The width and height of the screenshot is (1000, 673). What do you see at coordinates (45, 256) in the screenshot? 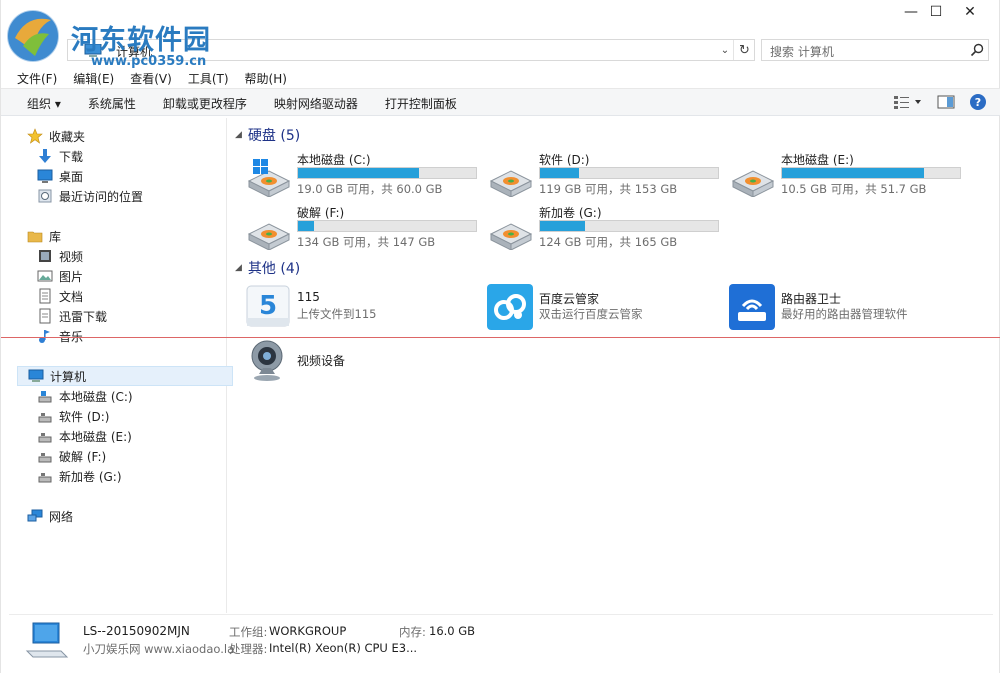
I see `video-library-icon` at bounding box center [45, 256].